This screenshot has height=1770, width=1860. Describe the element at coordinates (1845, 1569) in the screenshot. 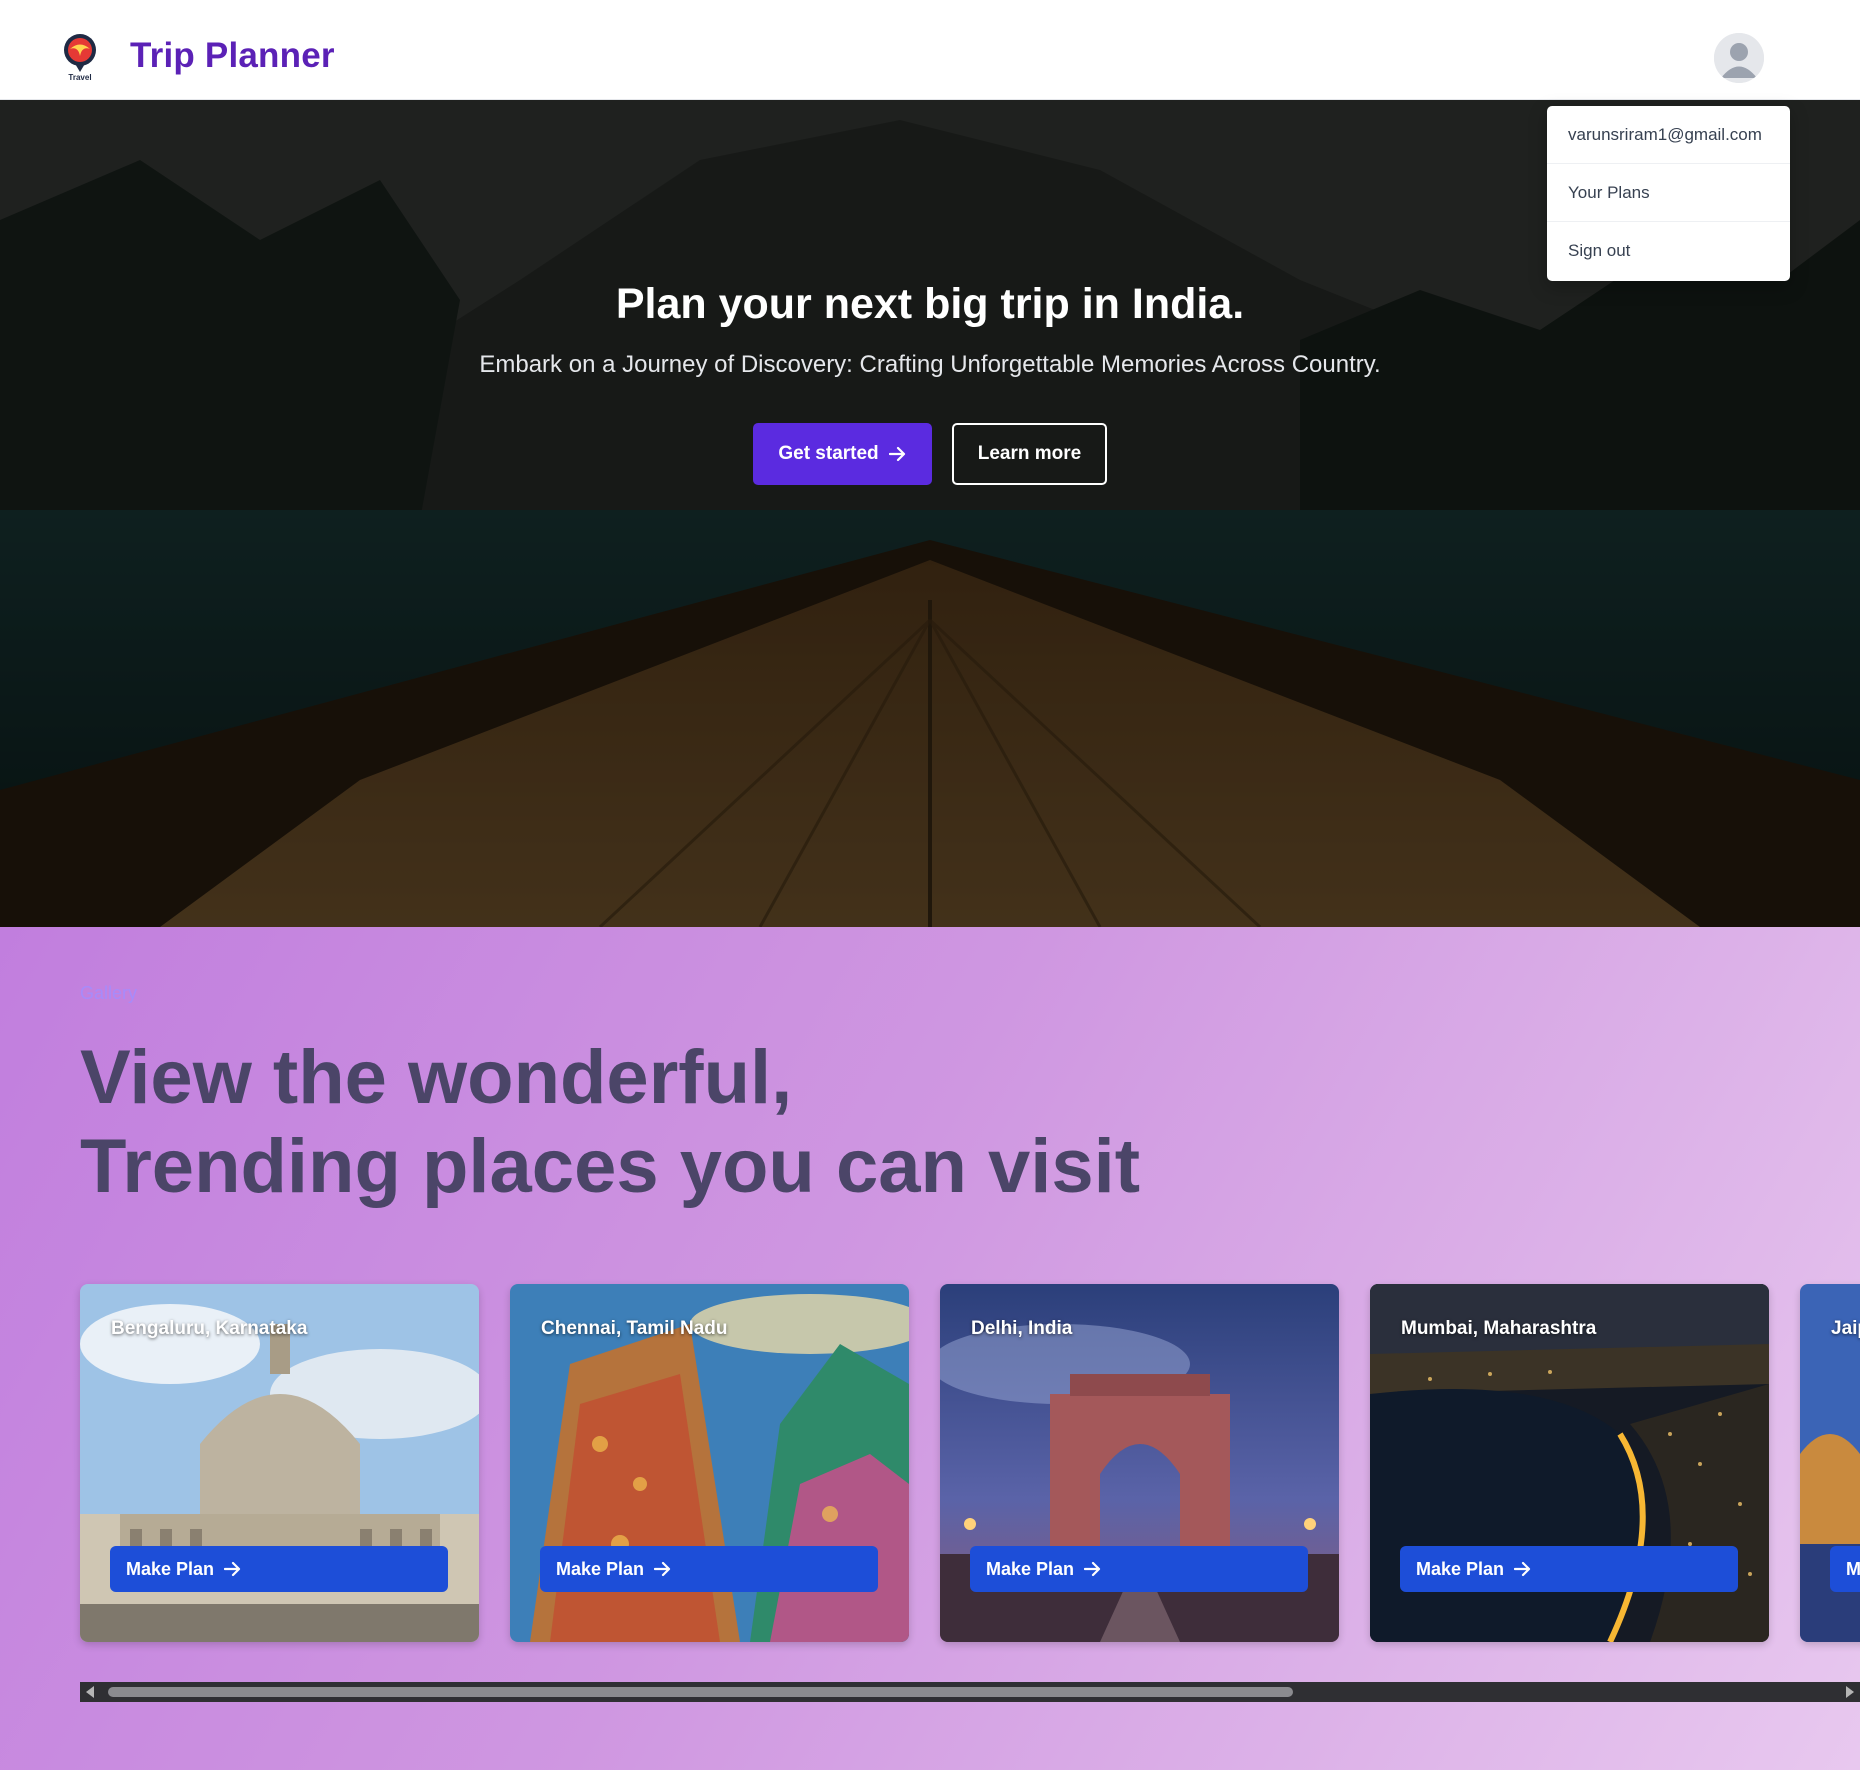

I see `make-plan-button: M` at that location.